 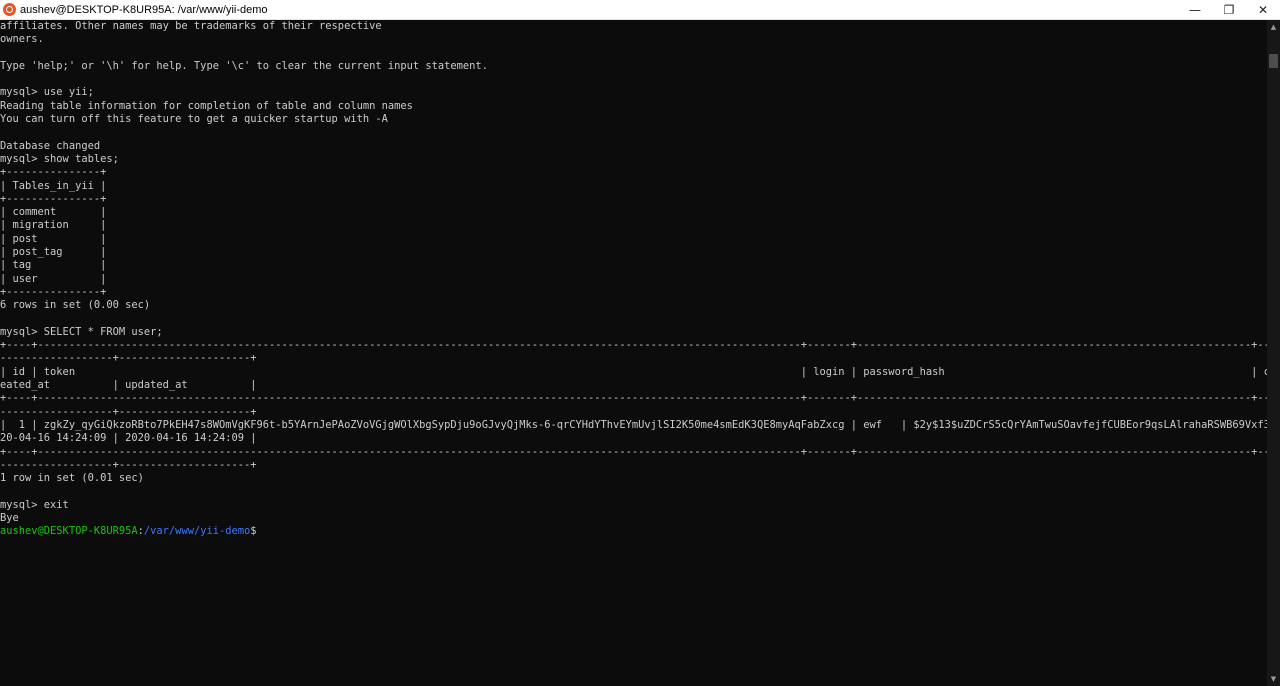 What do you see at coordinates (9, 9) in the screenshot?
I see `ubuntu-icon` at bounding box center [9, 9].